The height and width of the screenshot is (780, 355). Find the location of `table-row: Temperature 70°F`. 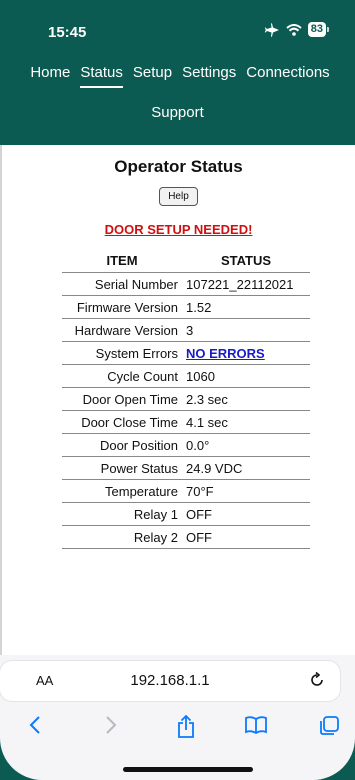

table-row: Temperature 70°F is located at coordinates (186, 491).